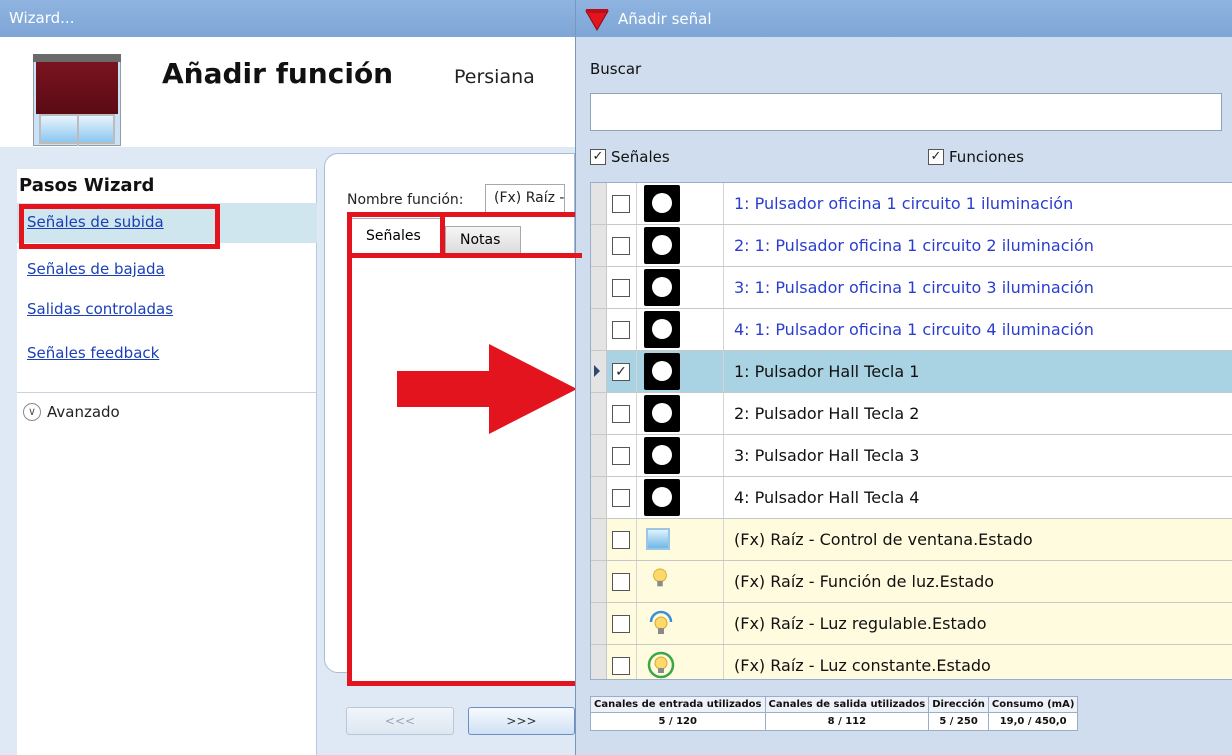 This screenshot has height=755, width=1232. I want to click on advanced-toggle: ∨ Avanzado, so click(71, 412).